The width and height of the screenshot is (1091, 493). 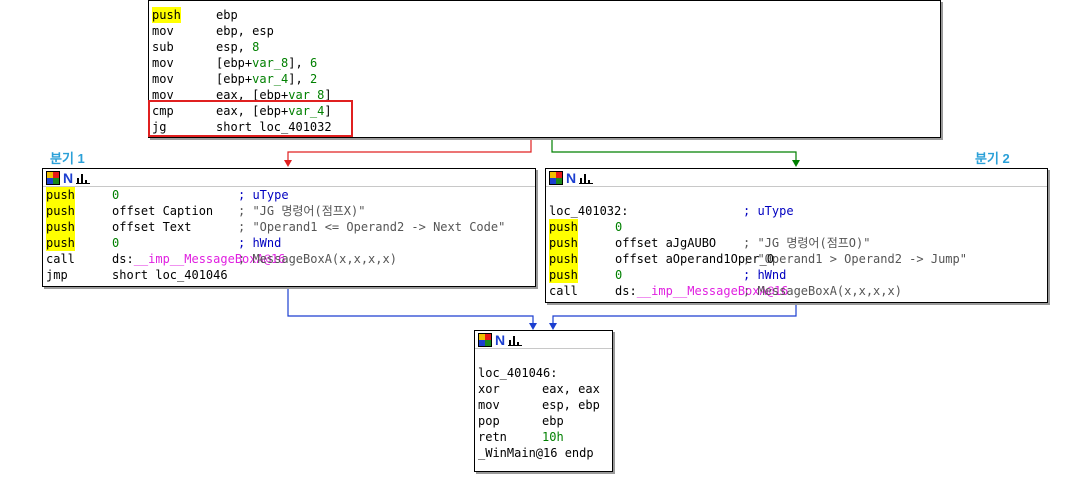 I want to click on edge-right-to-bottom, so click(x=674, y=313).